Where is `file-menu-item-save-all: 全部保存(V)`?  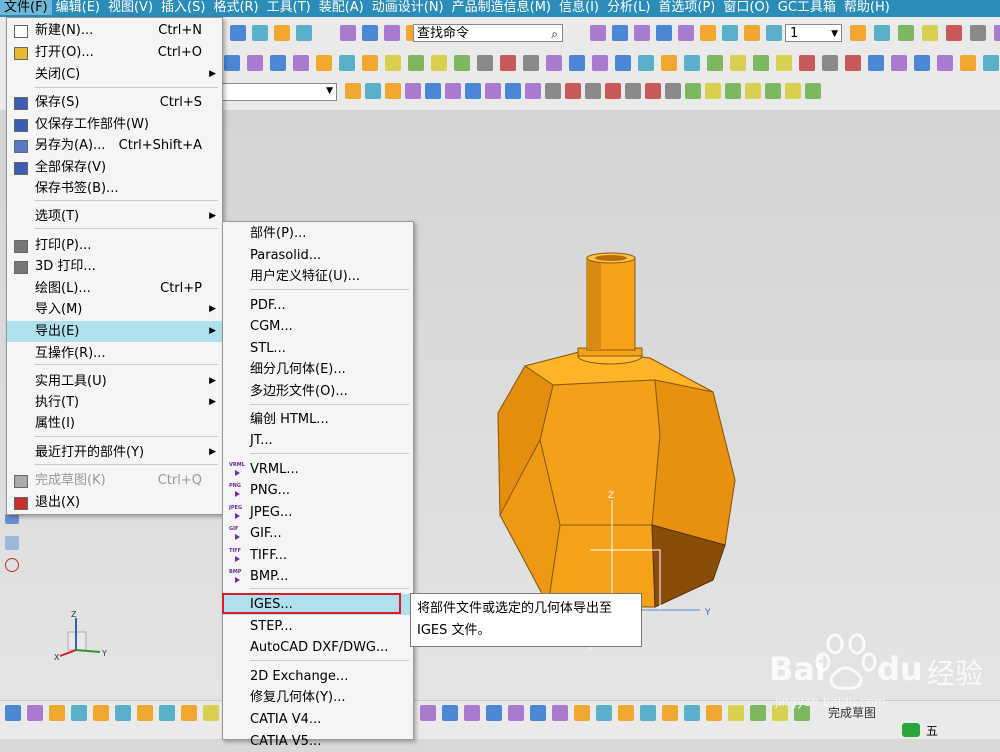
file-menu-item-save-all: 全部保存(V) is located at coordinates (114, 167).